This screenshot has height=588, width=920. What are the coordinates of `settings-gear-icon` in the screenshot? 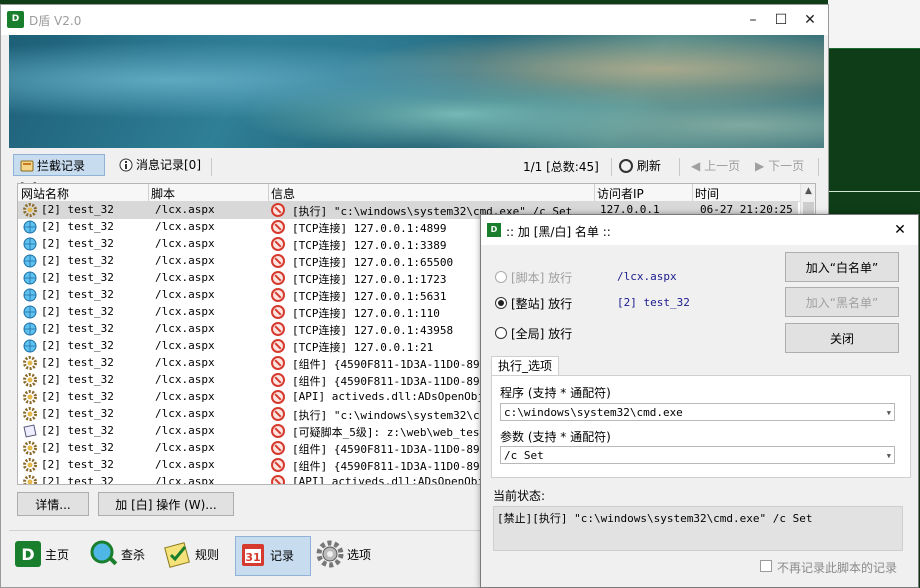 It's located at (330, 554).